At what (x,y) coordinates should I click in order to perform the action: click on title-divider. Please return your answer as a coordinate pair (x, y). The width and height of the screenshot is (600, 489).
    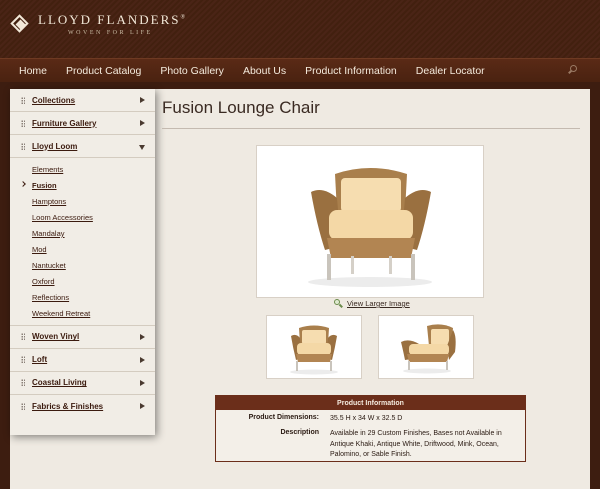
    Looking at the image, I should click on (371, 128).